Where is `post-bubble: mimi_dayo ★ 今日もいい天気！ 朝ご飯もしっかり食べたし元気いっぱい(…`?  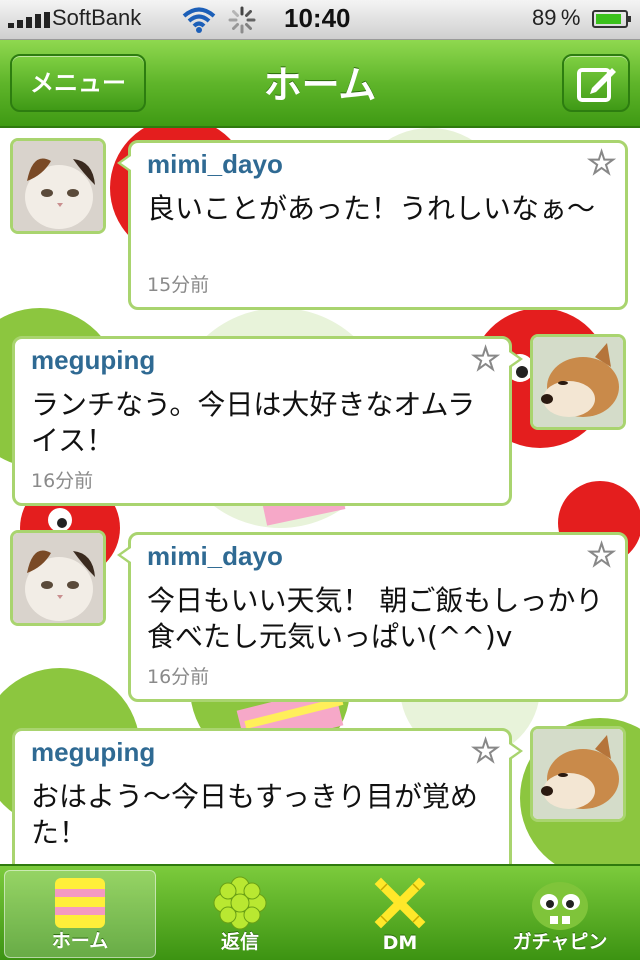 post-bubble: mimi_dayo ★ 今日もいい天気！ 朝ご飯もしっかり食べたし元気いっぱい(… is located at coordinates (372, 617).